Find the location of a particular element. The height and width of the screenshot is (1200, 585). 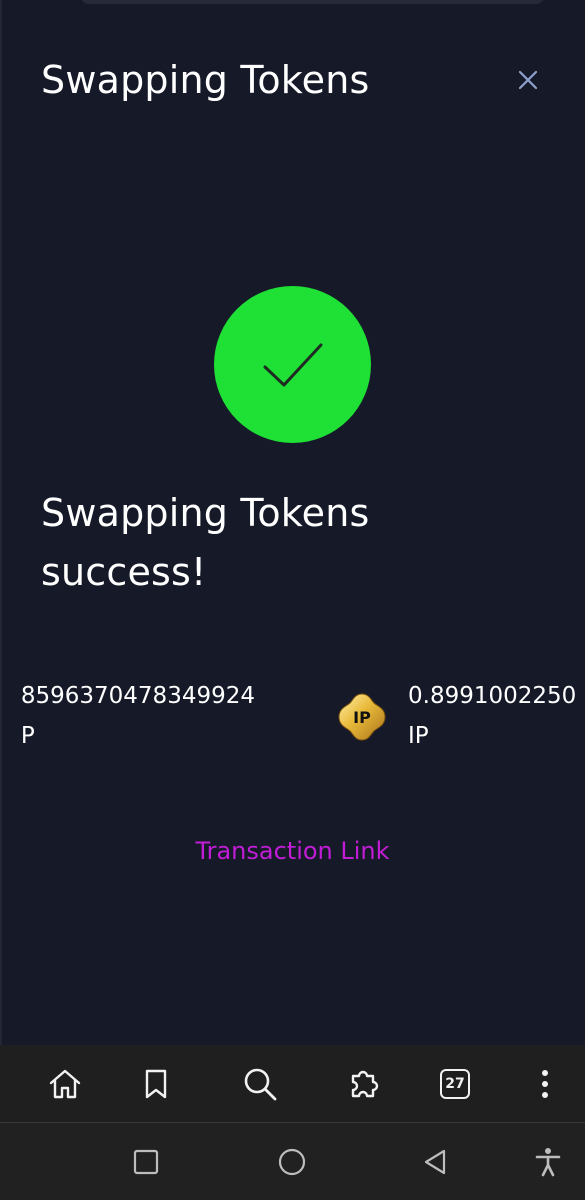

tab-count: 27 is located at coordinates (455, 1084).